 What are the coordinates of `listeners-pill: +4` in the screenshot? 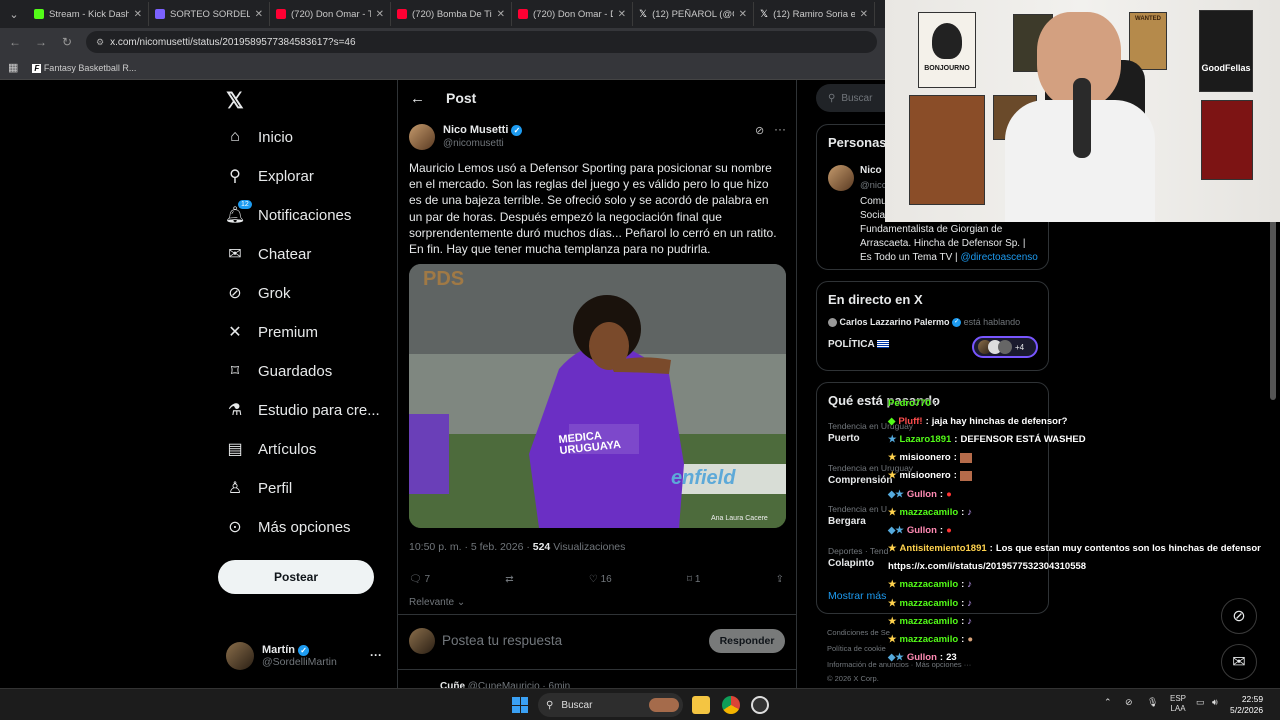 It's located at (1005, 347).